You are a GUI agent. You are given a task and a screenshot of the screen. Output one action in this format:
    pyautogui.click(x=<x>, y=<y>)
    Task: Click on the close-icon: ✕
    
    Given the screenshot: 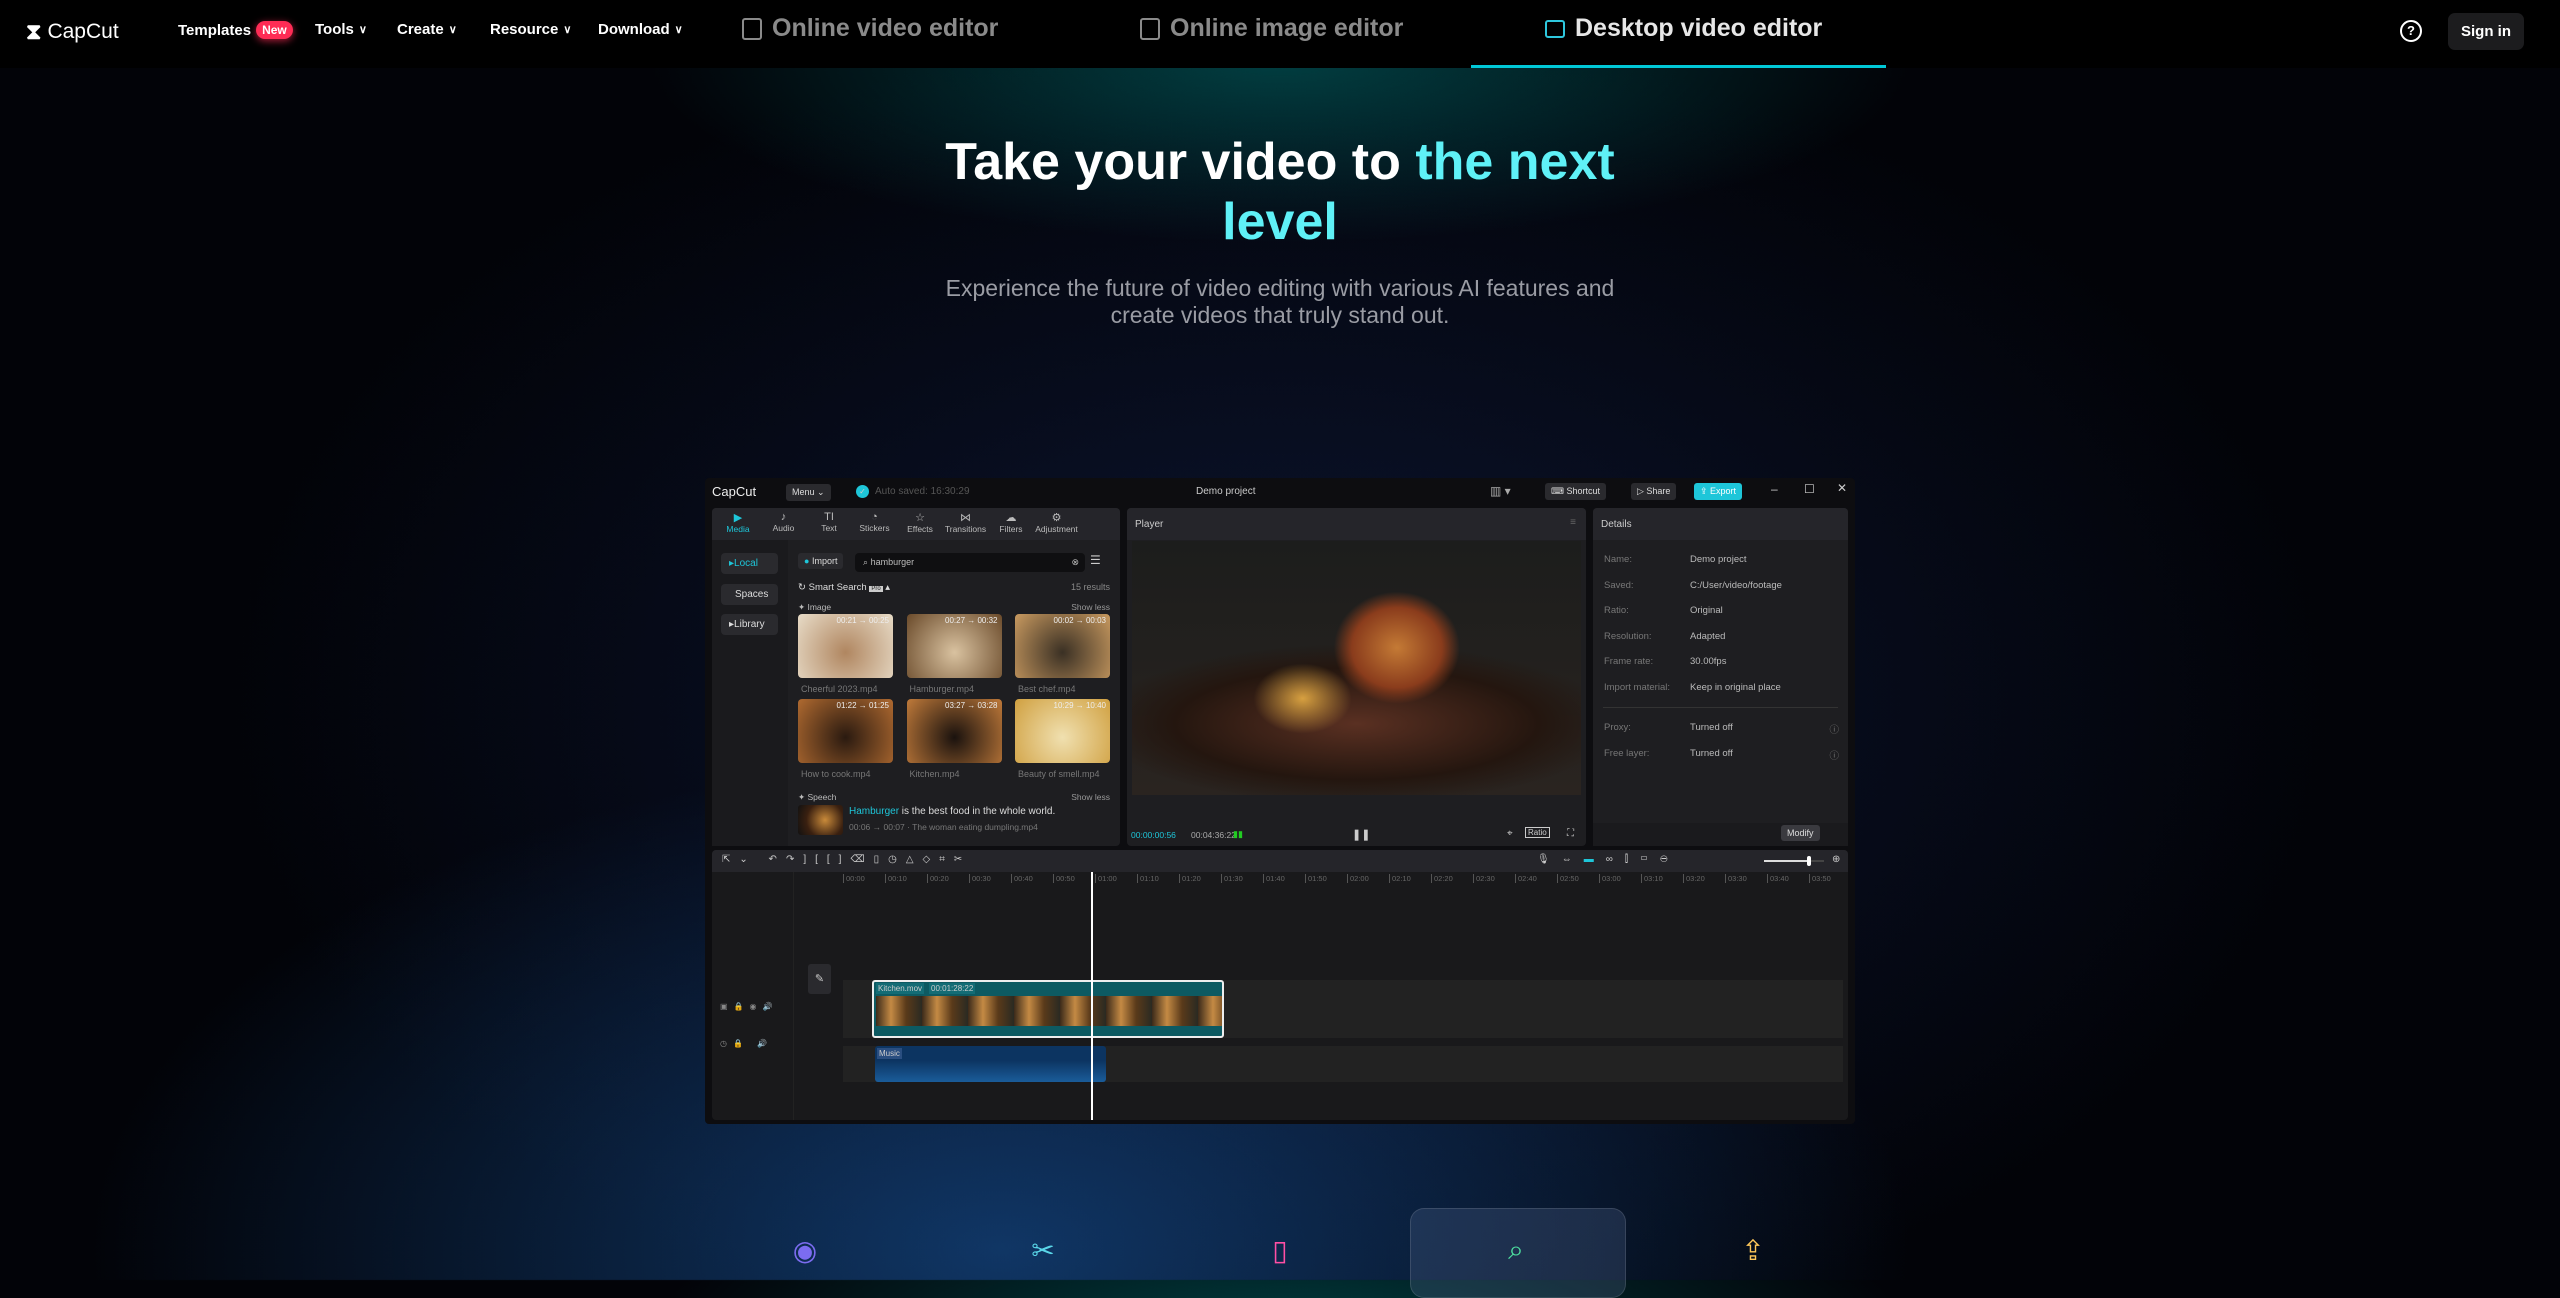 What is the action you would take?
    pyautogui.click(x=1842, y=488)
    